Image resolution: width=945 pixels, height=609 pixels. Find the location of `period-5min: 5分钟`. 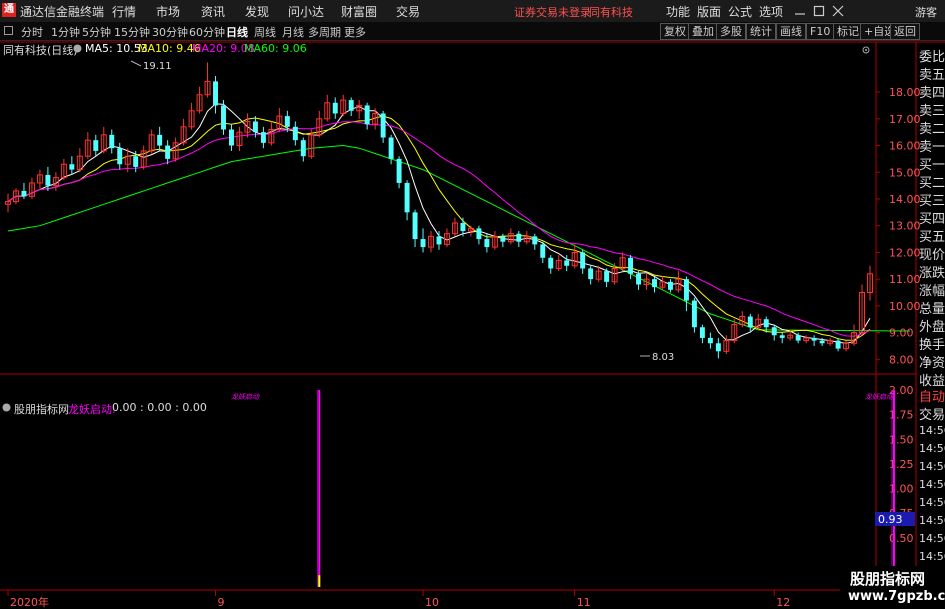

period-5min: 5分钟 is located at coordinates (96, 32).